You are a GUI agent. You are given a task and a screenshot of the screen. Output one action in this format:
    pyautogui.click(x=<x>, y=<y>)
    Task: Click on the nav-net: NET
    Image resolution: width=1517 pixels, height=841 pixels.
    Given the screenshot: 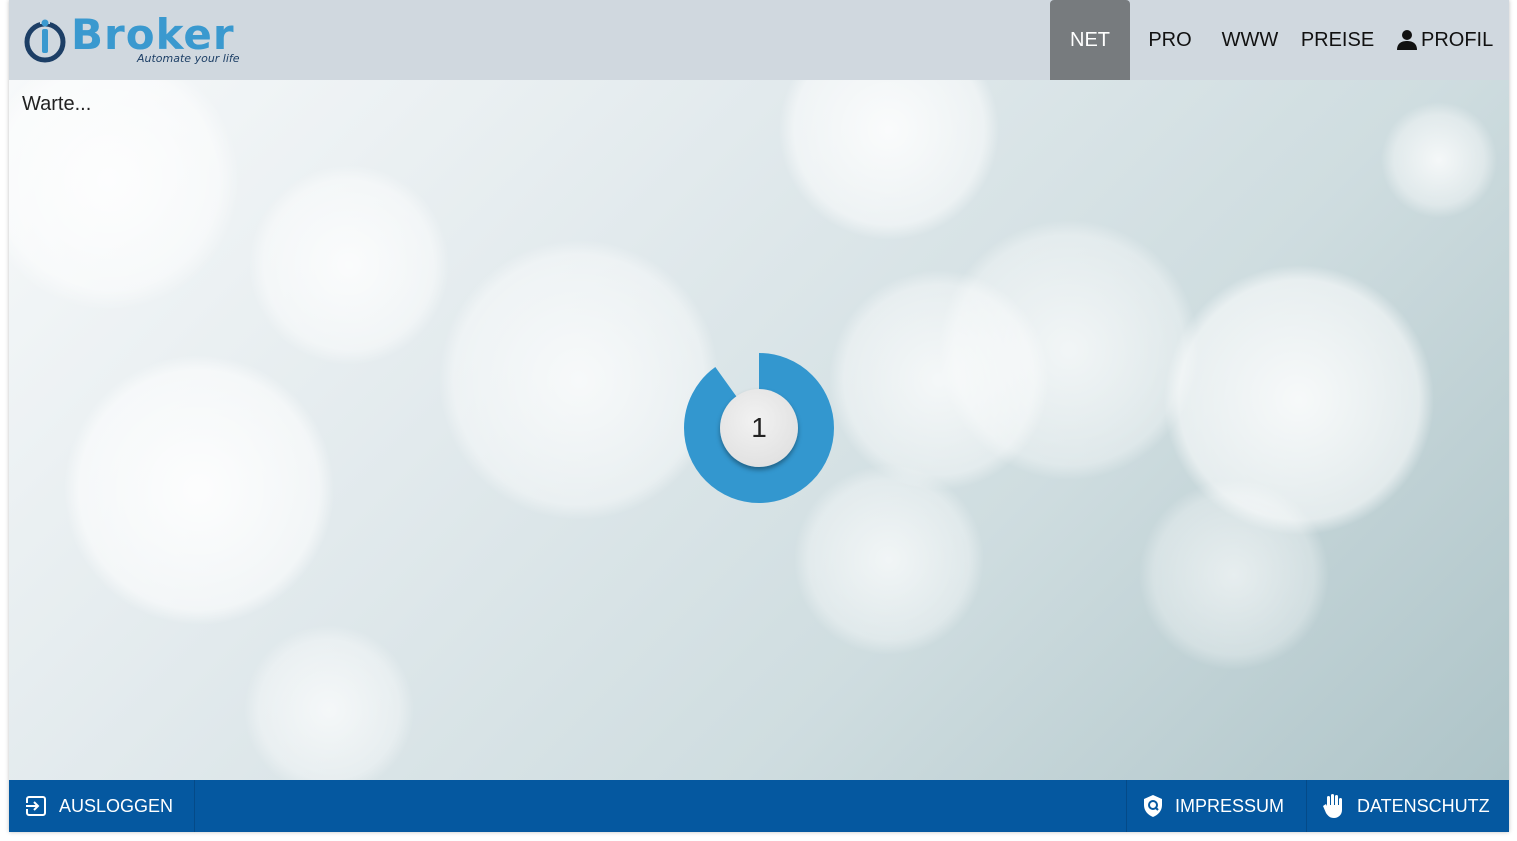 What is the action you would take?
    pyautogui.click(x=1090, y=40)
    